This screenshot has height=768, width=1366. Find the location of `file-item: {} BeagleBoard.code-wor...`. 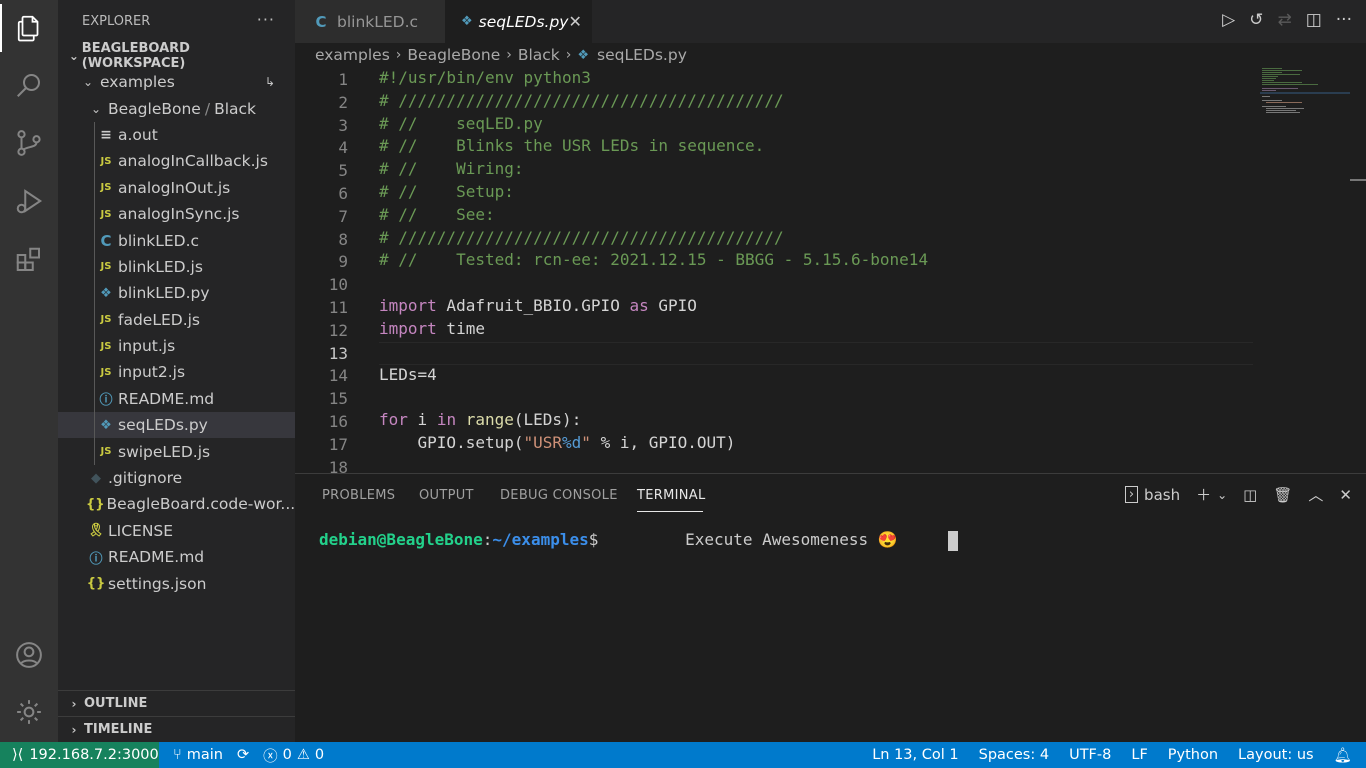

file-item: {} BeagleBoard.code-wor... is located at coordinates (176, 504).